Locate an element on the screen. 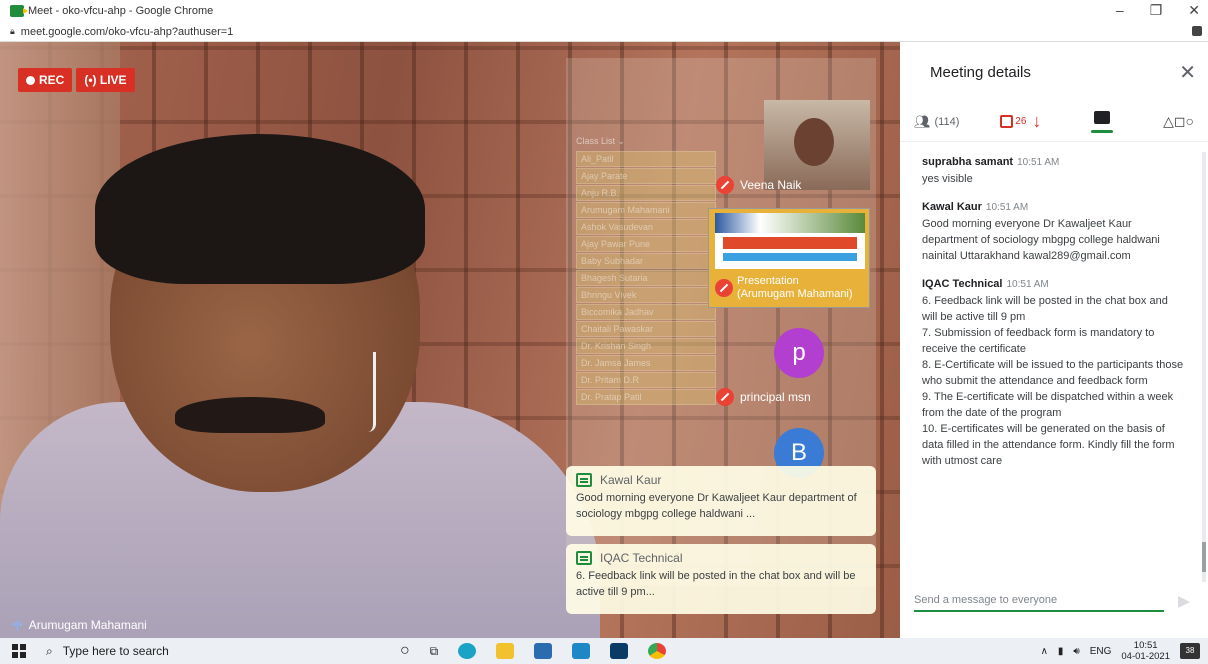 This screenshot has height=664, width=1208. class-list-row: Ajay Parate is located at coordinates (646, 176).